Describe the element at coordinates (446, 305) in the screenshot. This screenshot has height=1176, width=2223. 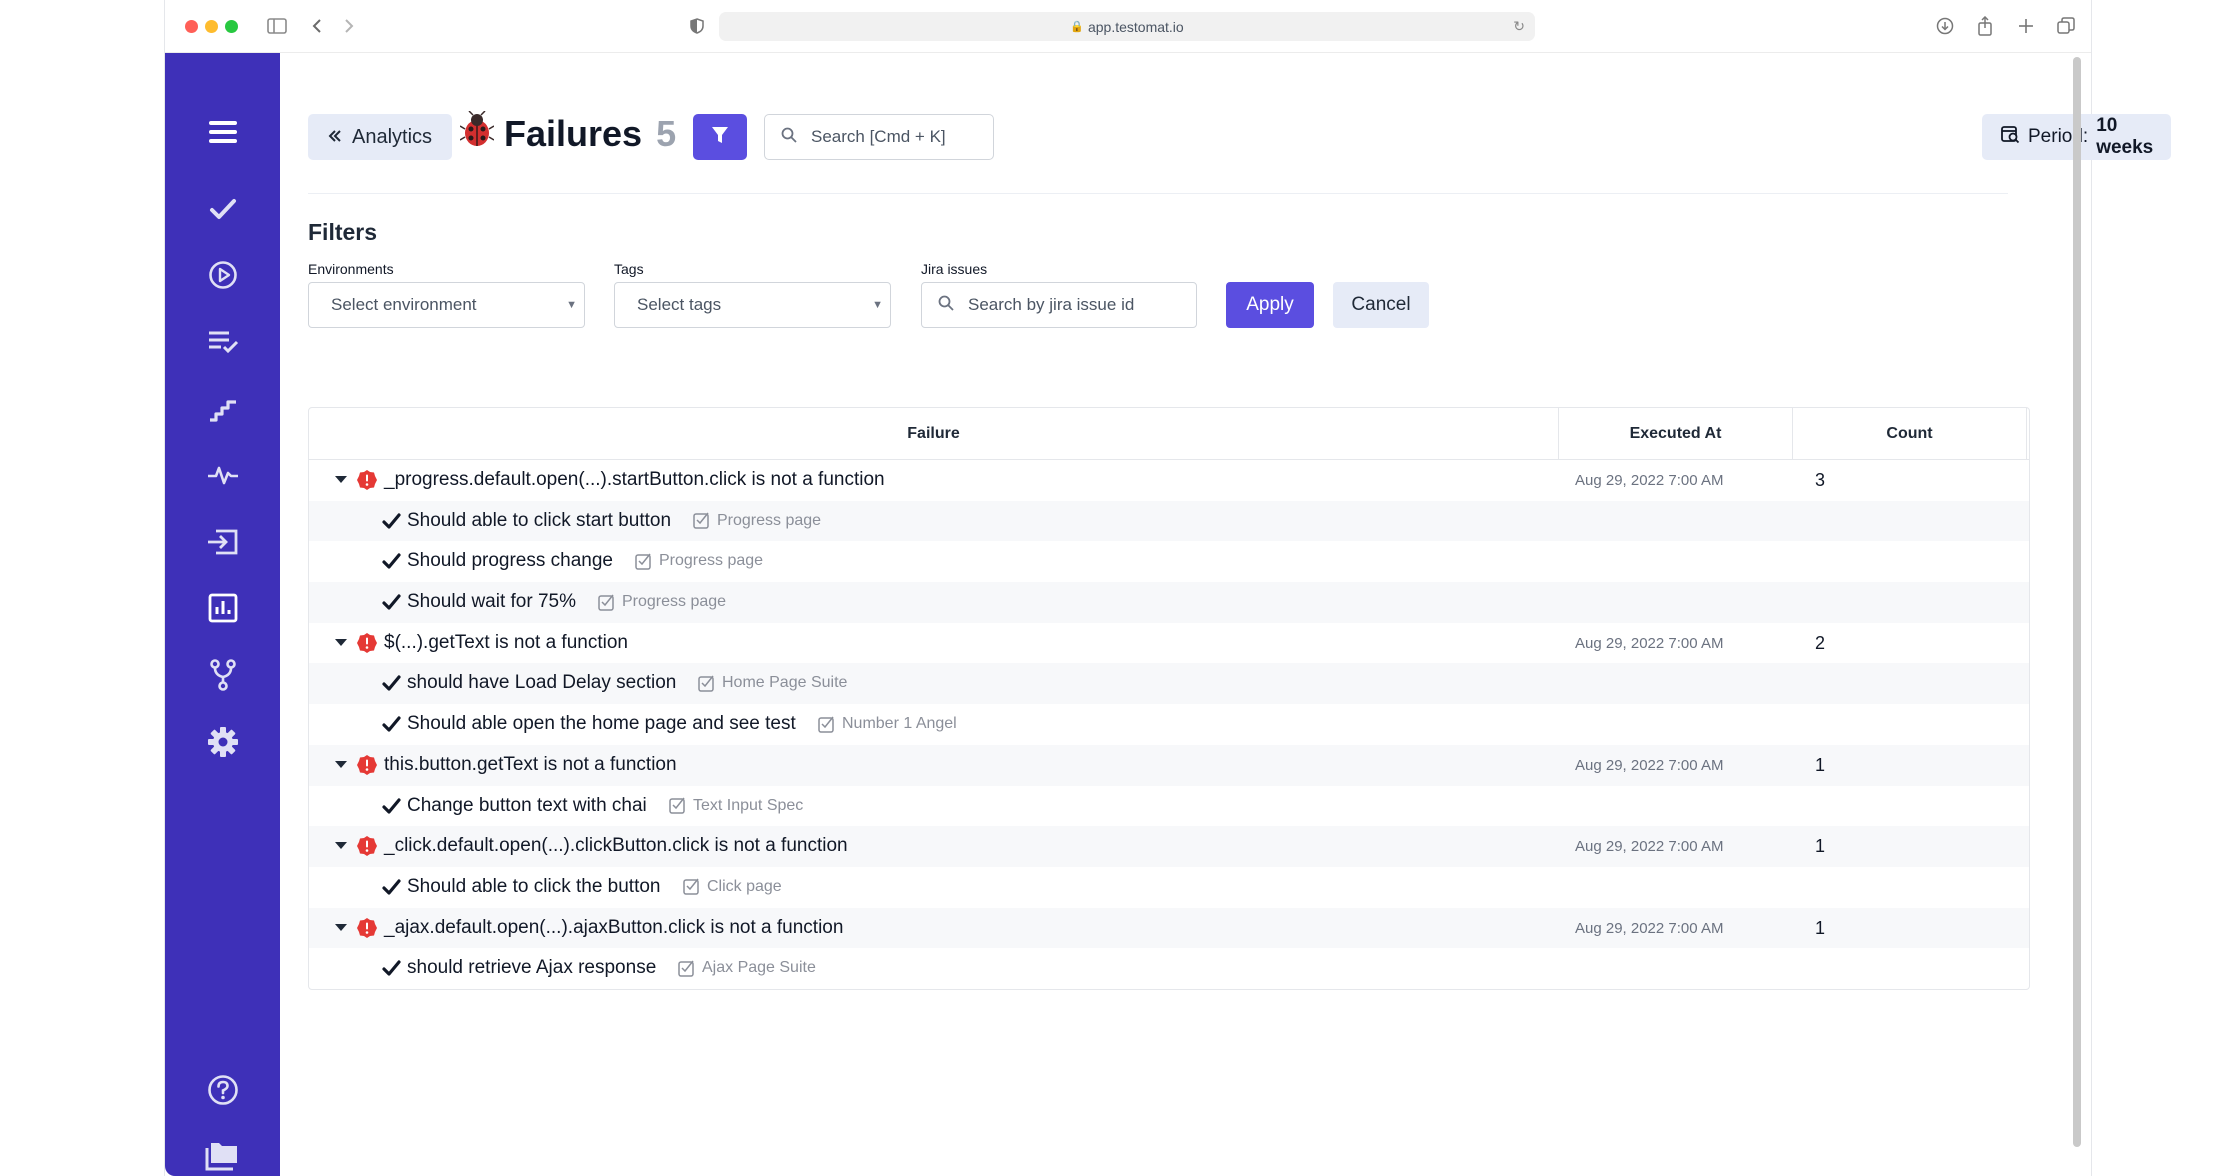
I see `environment-select: Select environment ▼` at that location.